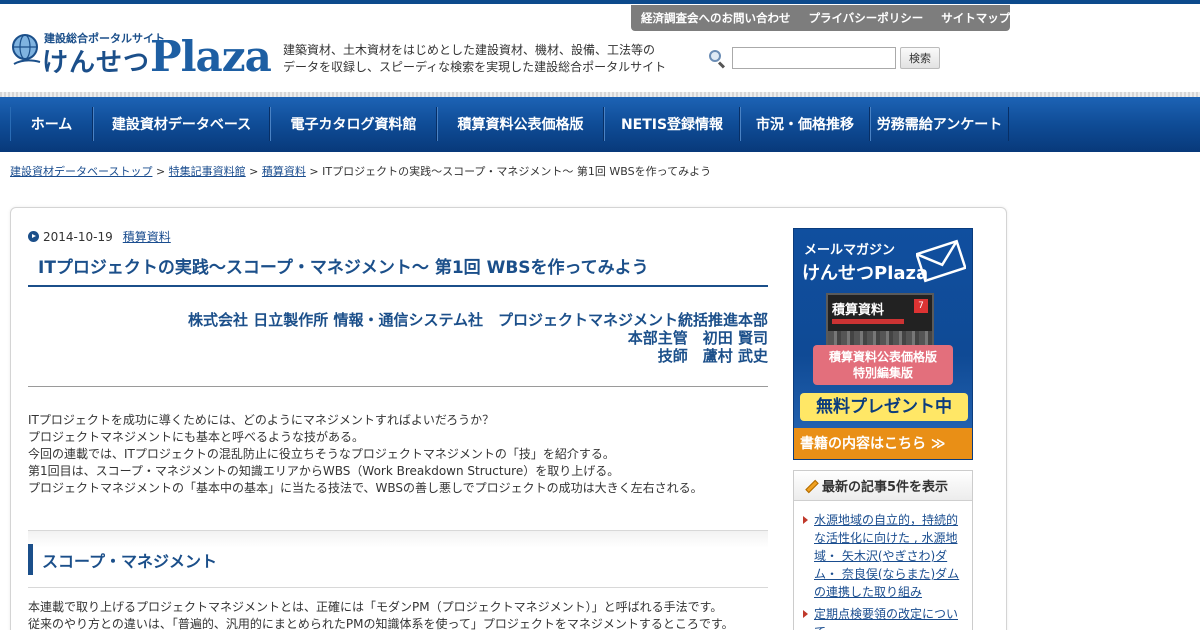  I want to click on recent-article-link: 定期点検要領の改定について, so click(886, 618).